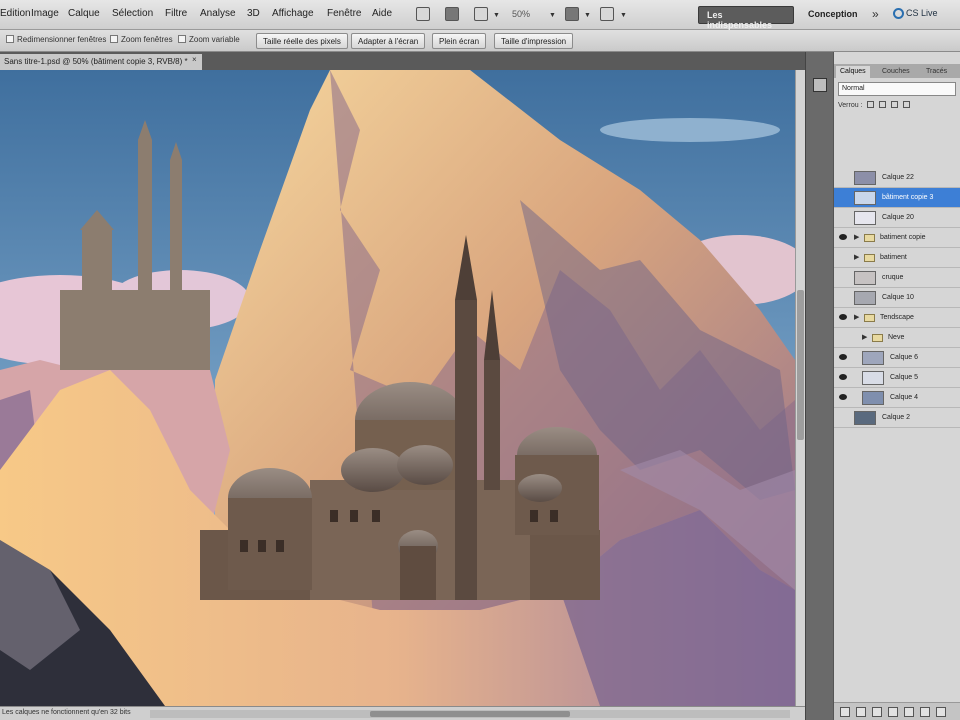  Describe the element at coordinates (897, 178) in the screenshot. I see `layer-row: Calque 22` at that location.